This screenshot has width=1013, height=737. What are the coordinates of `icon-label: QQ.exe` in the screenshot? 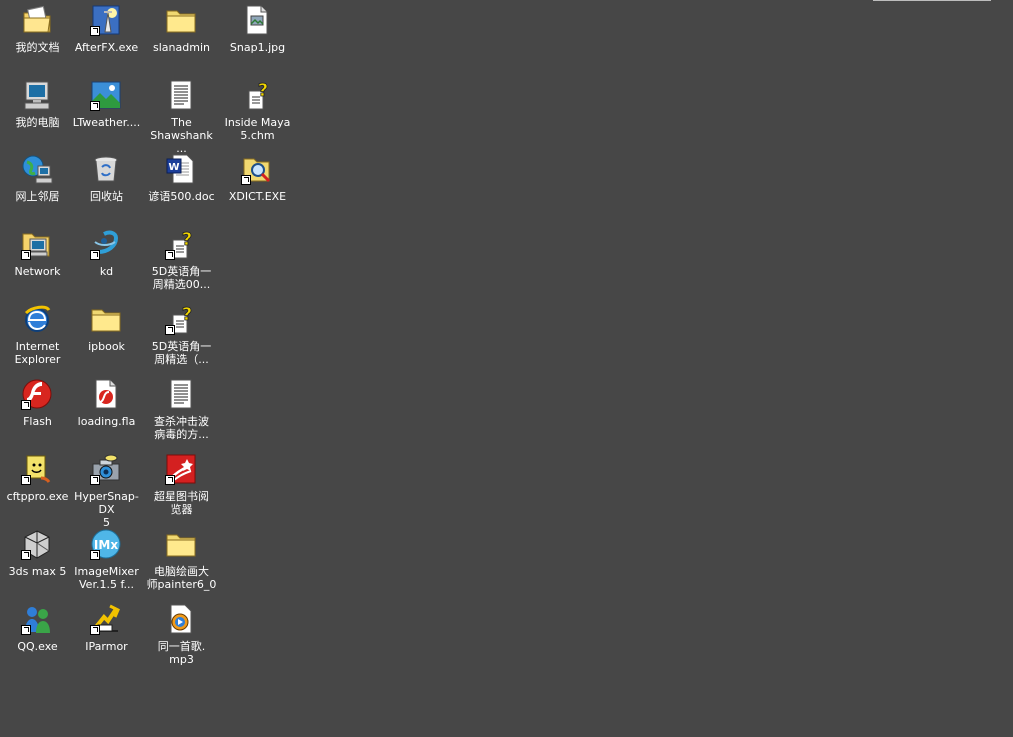 It's located at (37, 646).